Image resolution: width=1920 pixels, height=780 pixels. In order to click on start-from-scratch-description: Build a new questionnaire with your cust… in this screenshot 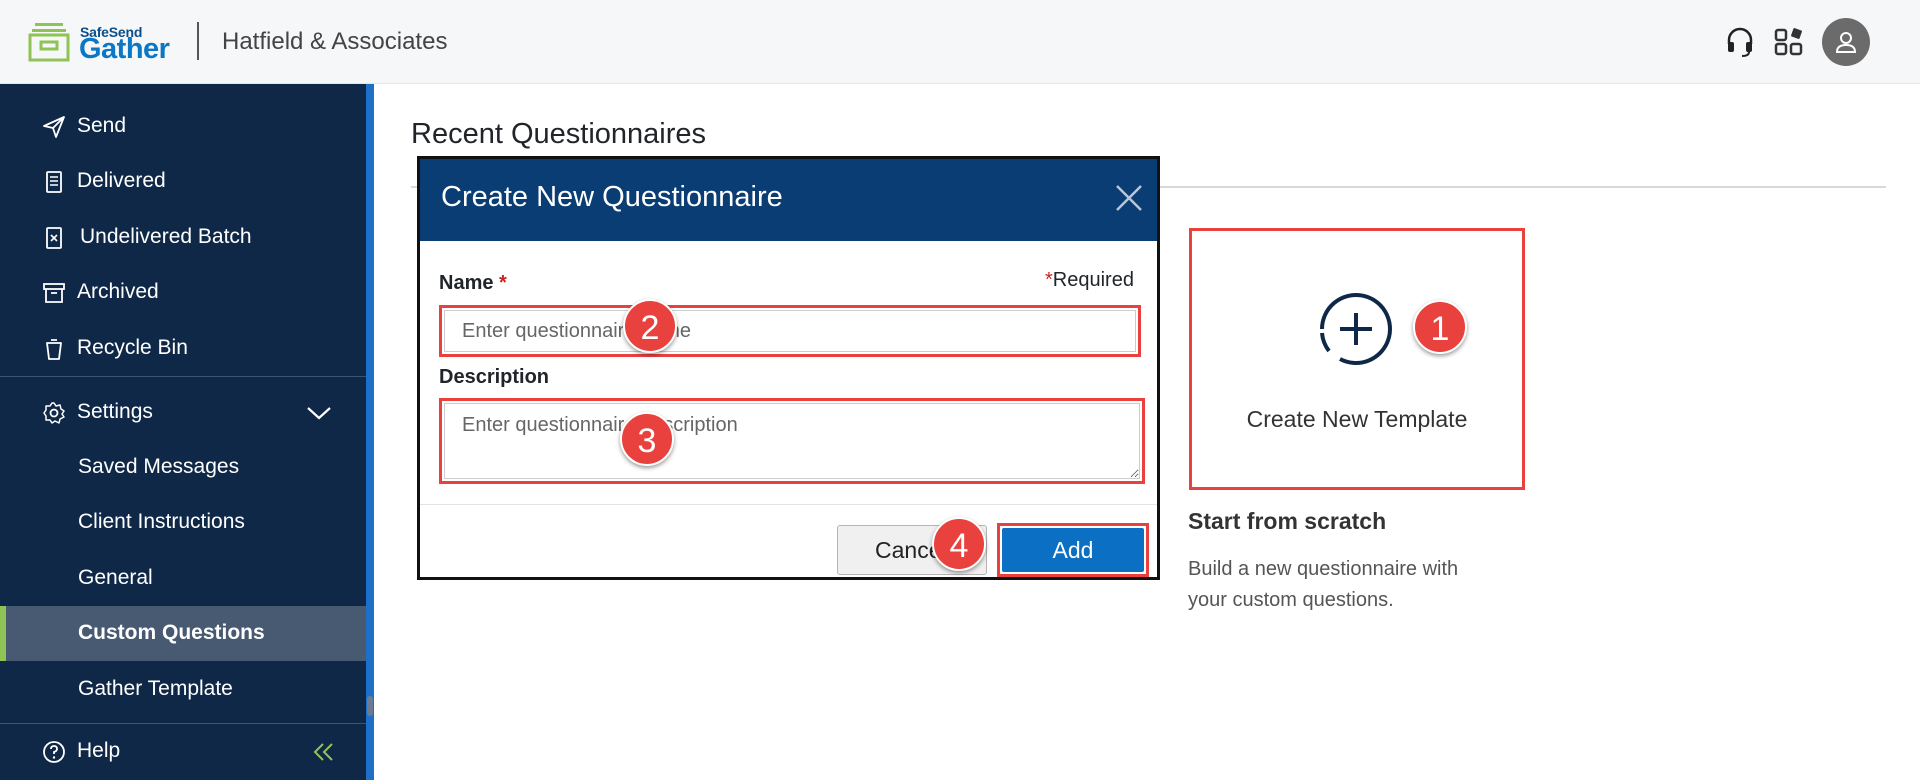, I will do `click(1323, 584)`.